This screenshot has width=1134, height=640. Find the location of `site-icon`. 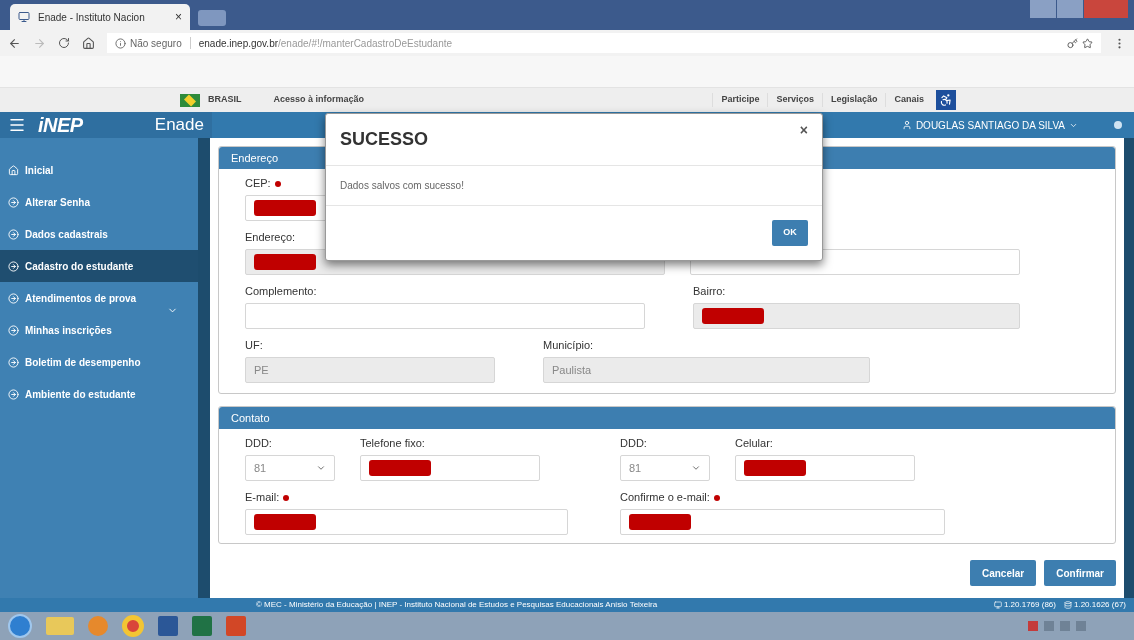

site-icon is located at coordinates (24, 17).